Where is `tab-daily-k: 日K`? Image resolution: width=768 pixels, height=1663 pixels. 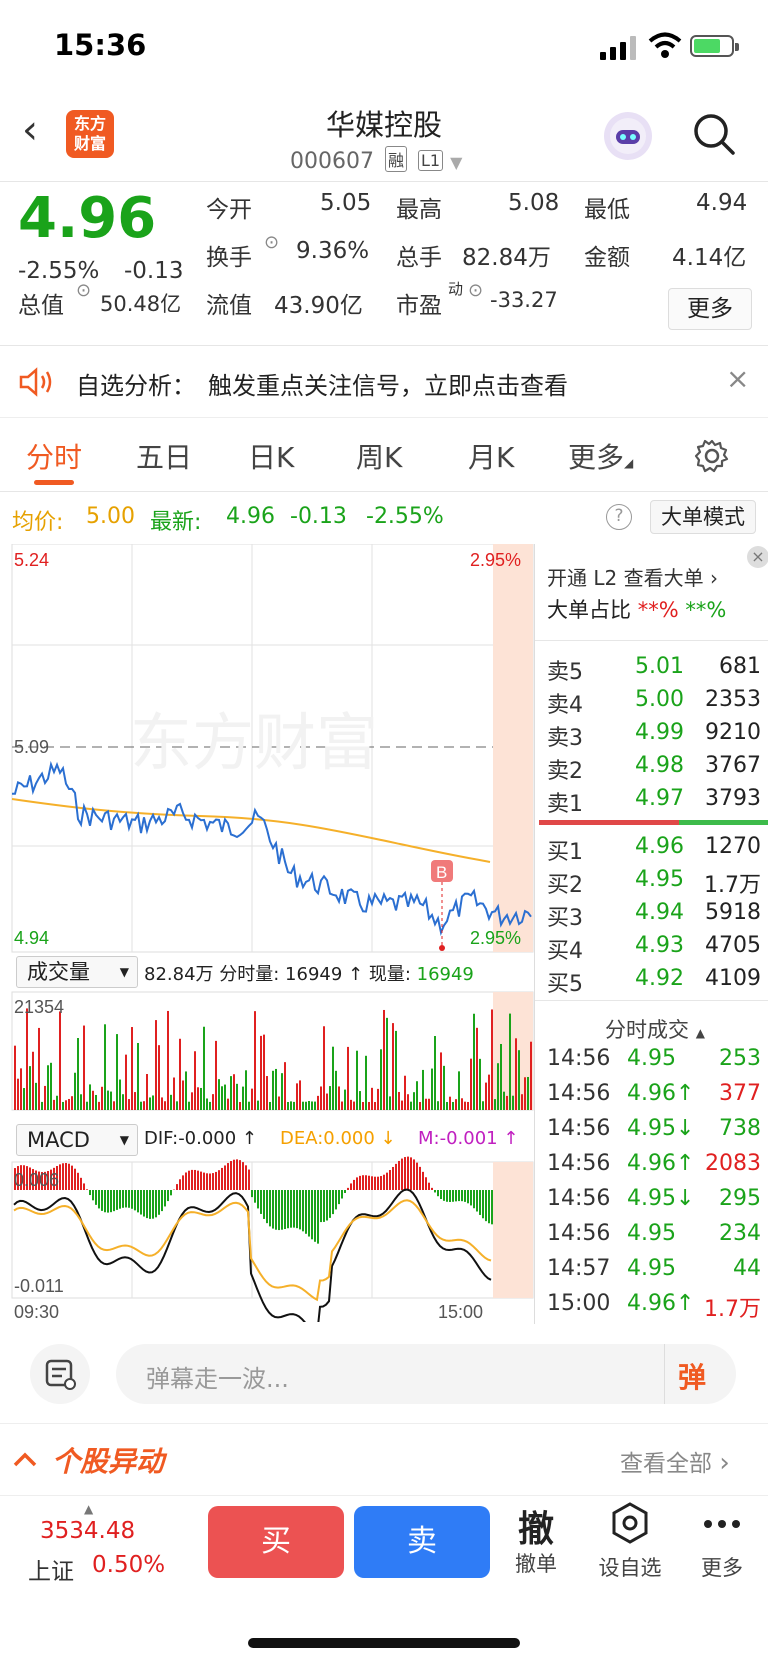
tab-daily-k: 日K is located at coordinates (271, 456).